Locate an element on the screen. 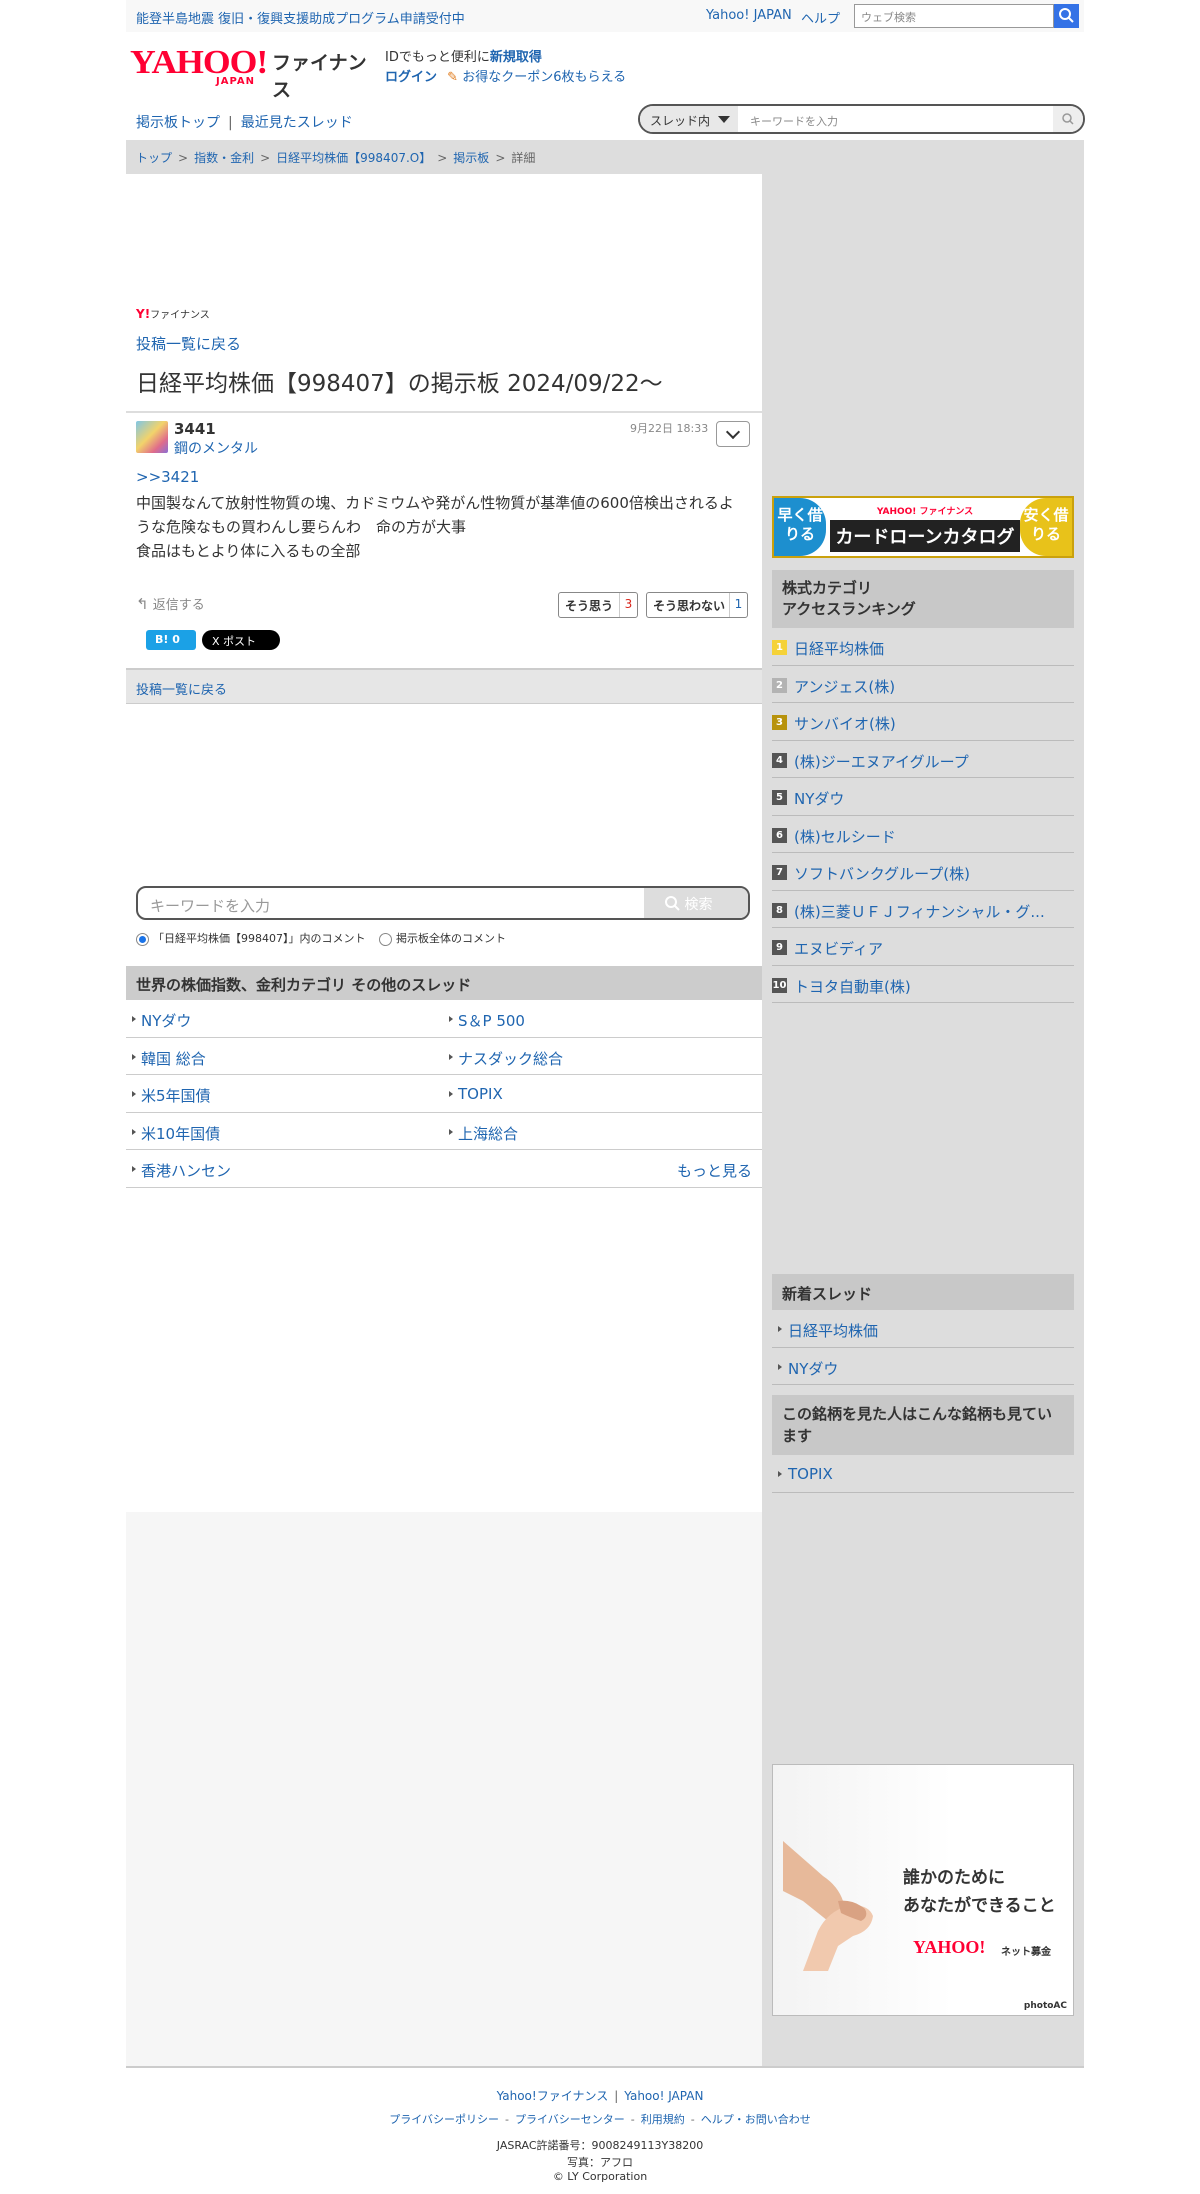 Image resolution: width=1200 pixels, height=2194 pixels. terms-link: 利用規約 is located at coordinates (663, 2119).